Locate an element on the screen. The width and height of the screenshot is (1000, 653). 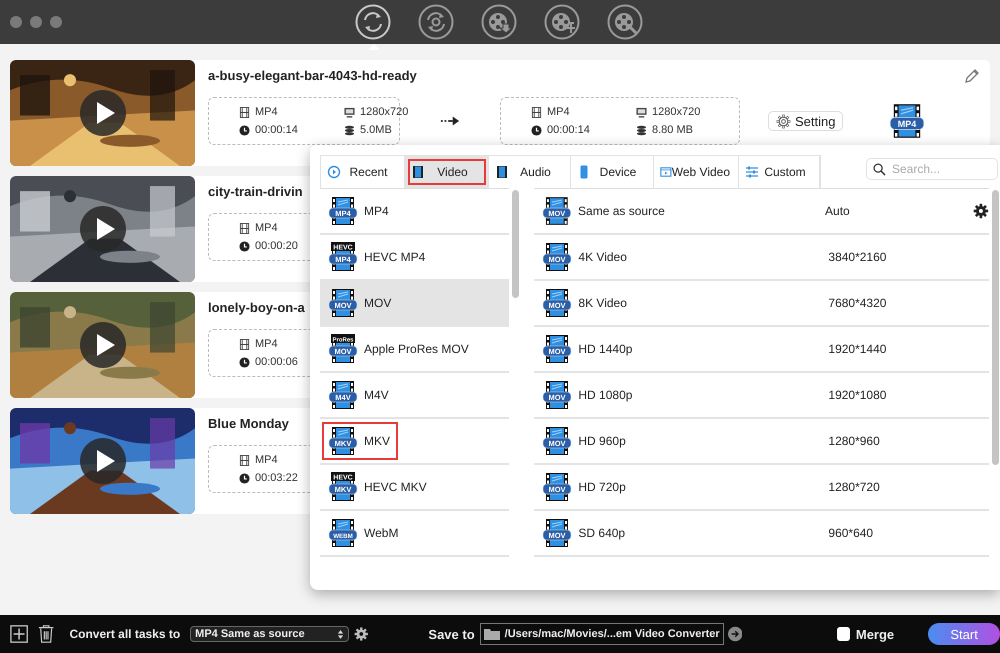
sync-disc-icon is located at coordinates (436, 22).